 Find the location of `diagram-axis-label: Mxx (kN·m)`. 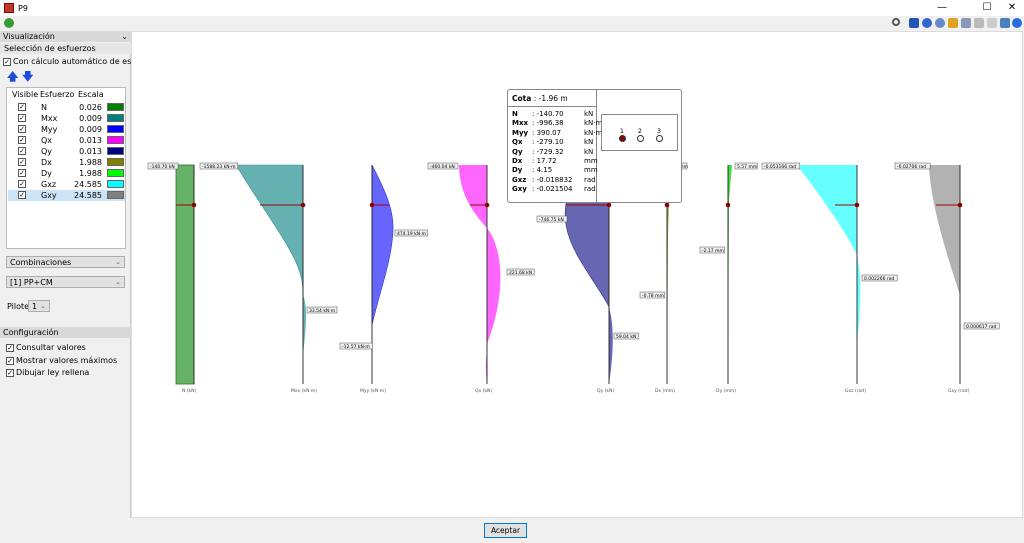

diagram-axis-label: Mxx (kN·m) is located at coordinates (304, 391).